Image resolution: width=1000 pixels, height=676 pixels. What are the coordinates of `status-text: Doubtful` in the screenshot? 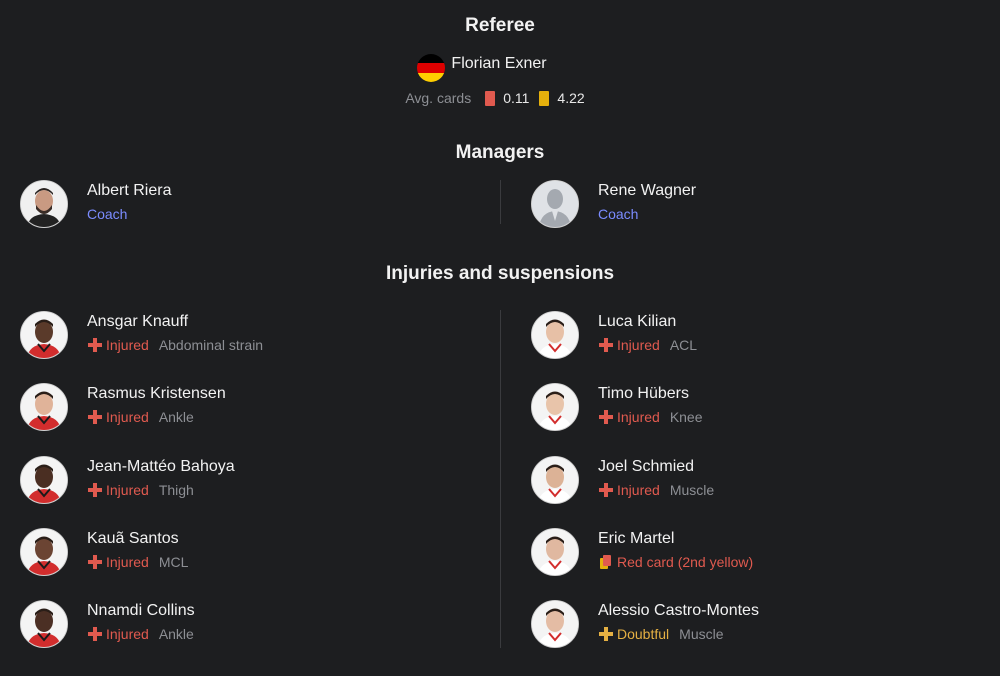 It's located at (643, 634).